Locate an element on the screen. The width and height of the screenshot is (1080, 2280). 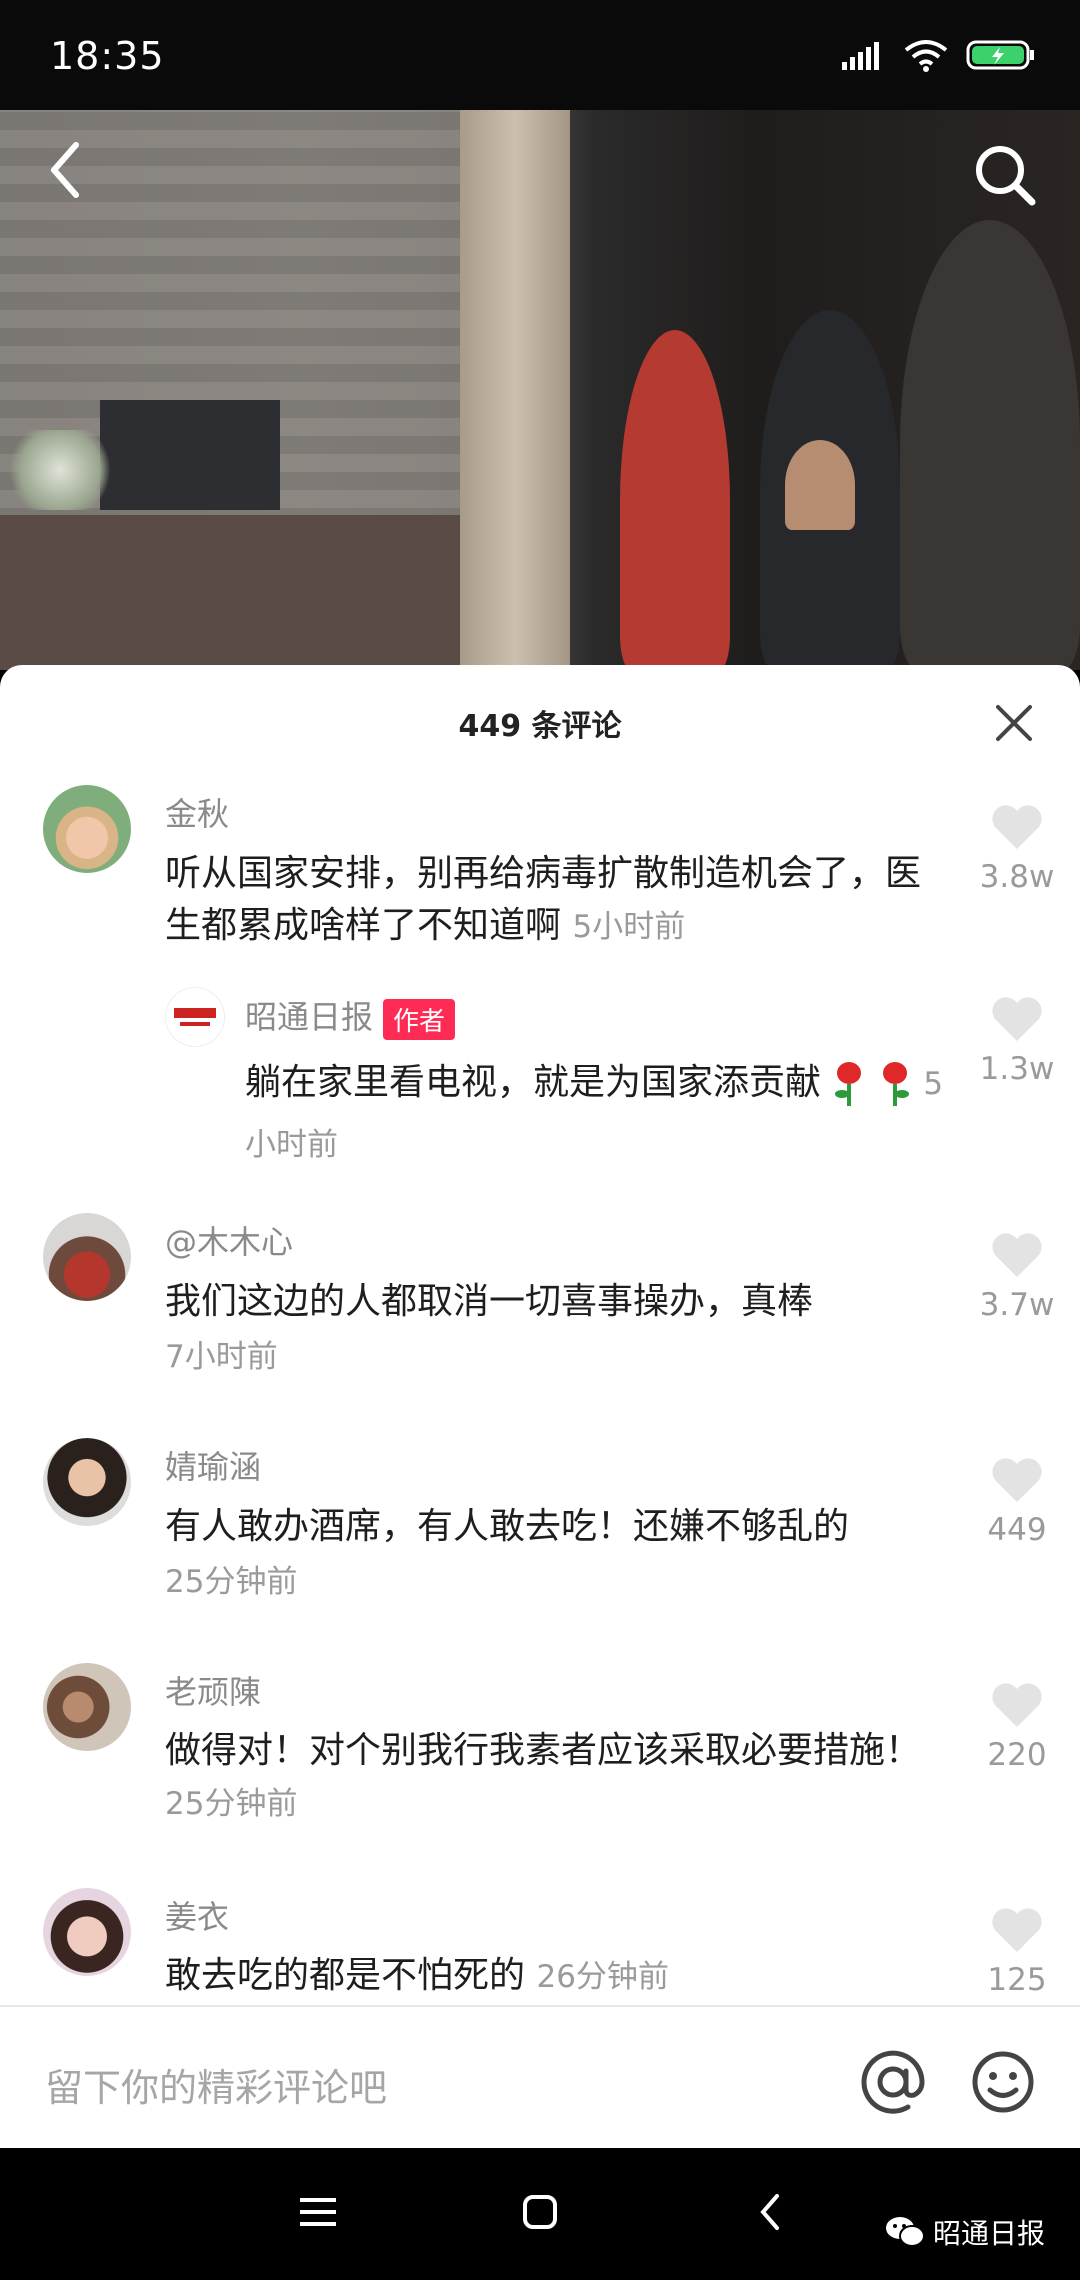
comment-body: 有人敢办酒席，有人敢去吃！还嫌不够乱的 is located at coordinates (507, 1526).